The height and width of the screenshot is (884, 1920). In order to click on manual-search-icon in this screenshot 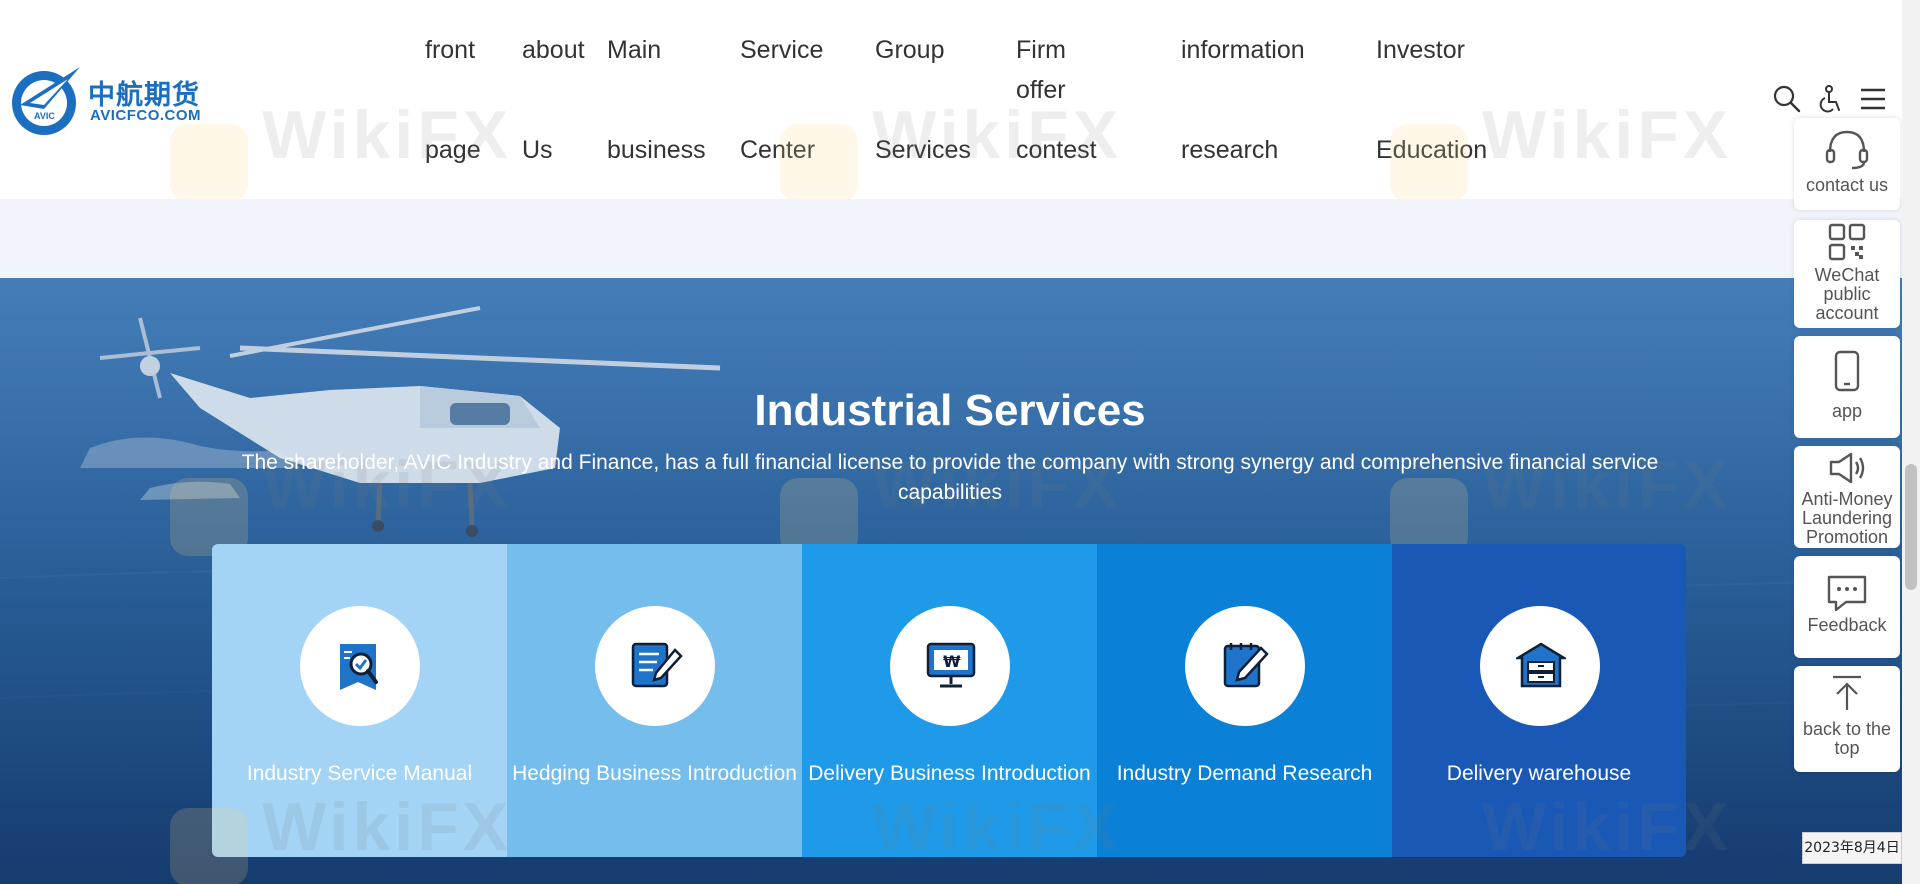, I will do `click(359, 667)`.